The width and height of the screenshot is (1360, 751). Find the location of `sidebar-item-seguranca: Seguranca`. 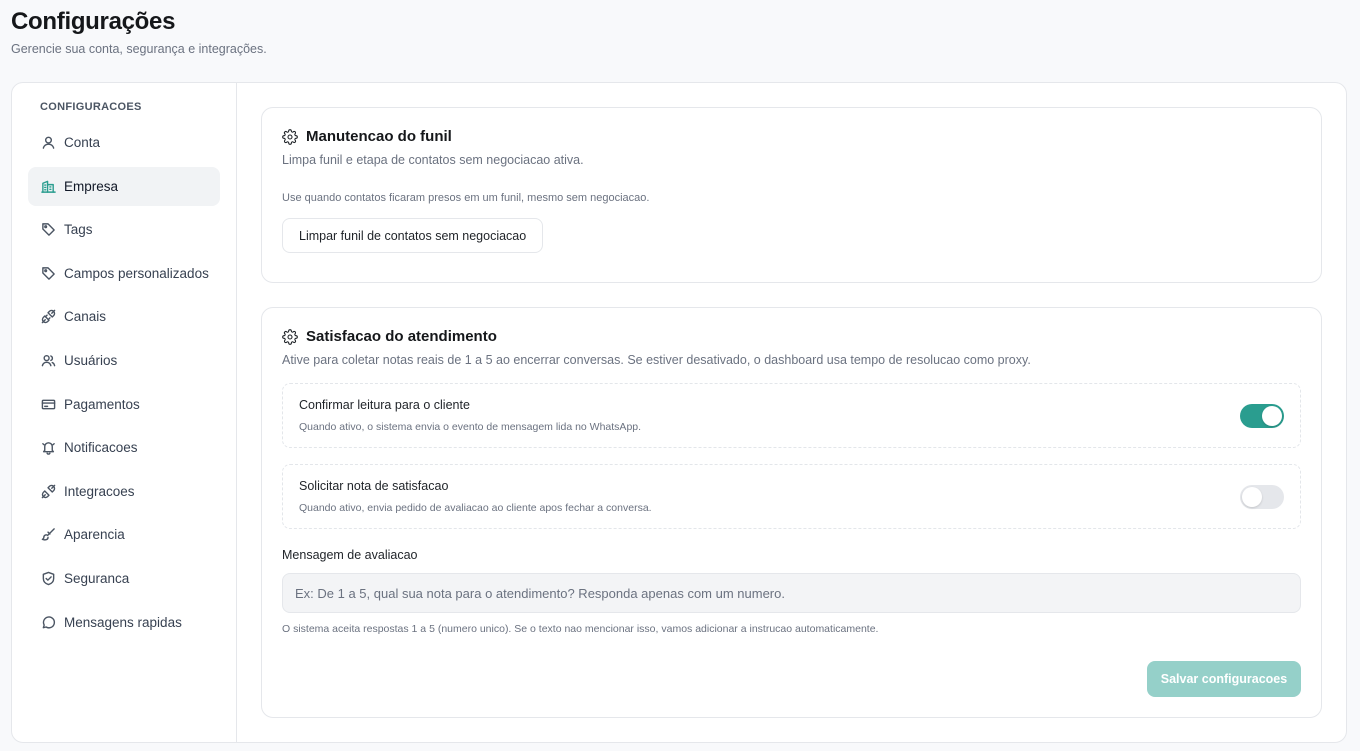

sidebar-item-seguranca: Seguranca is located at coordinates (124, 578).